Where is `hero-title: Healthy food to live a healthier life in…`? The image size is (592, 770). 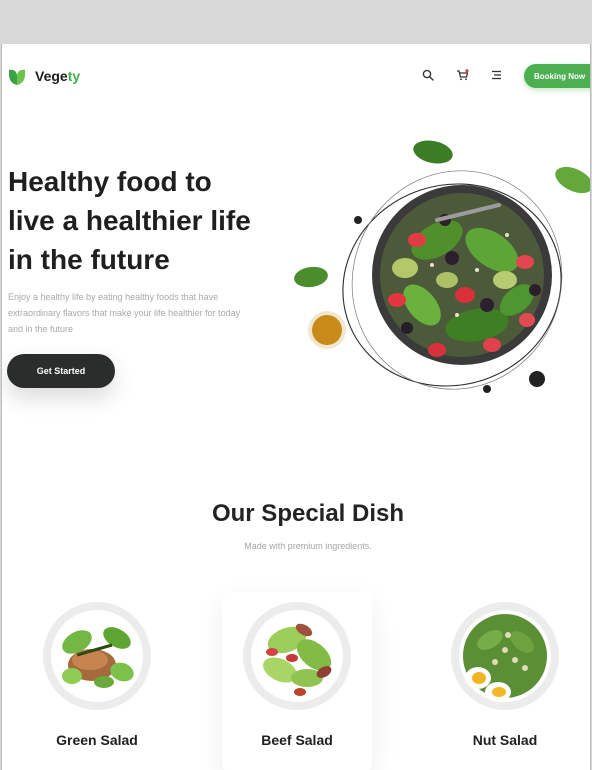
hero-title: Healthy food to live a healthier life in… is located at coordinates (158, 220).